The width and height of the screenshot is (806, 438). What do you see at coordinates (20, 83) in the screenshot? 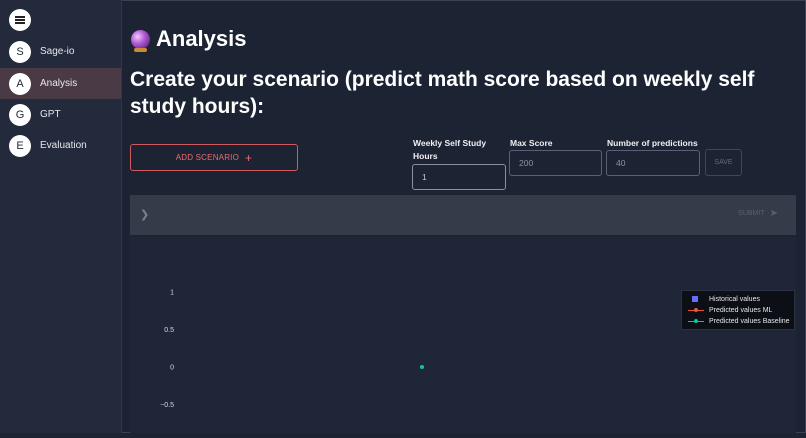
I see `sidebar-item-avatar: A` at bounding box center [20, 83].